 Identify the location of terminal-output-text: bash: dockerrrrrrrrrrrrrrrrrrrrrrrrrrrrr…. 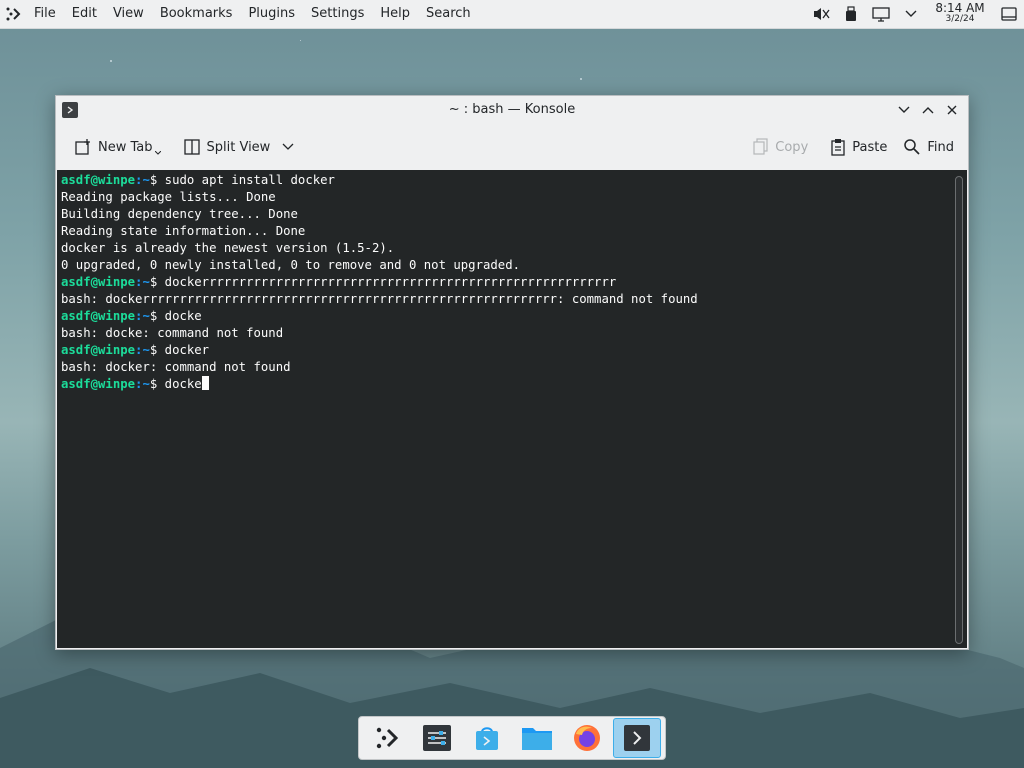
(379, 299).